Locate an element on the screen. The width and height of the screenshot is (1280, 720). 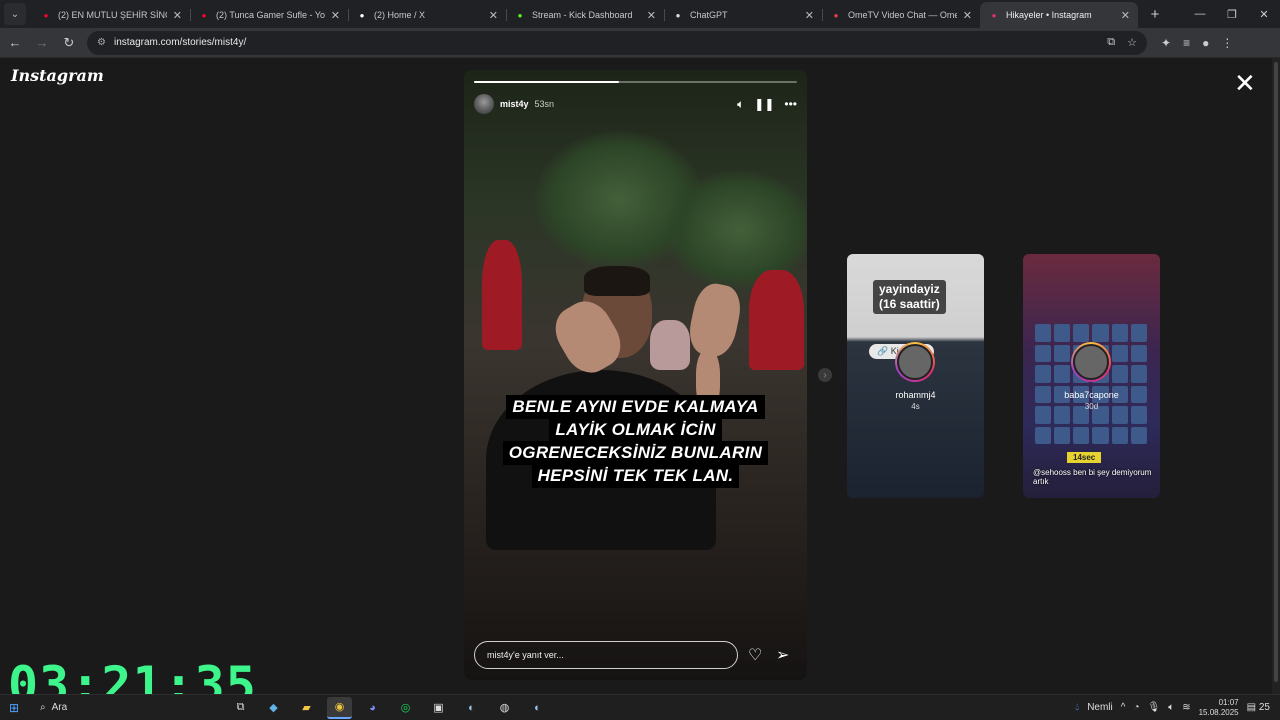
umbrella-decoration is located at coordinates (776, 320).